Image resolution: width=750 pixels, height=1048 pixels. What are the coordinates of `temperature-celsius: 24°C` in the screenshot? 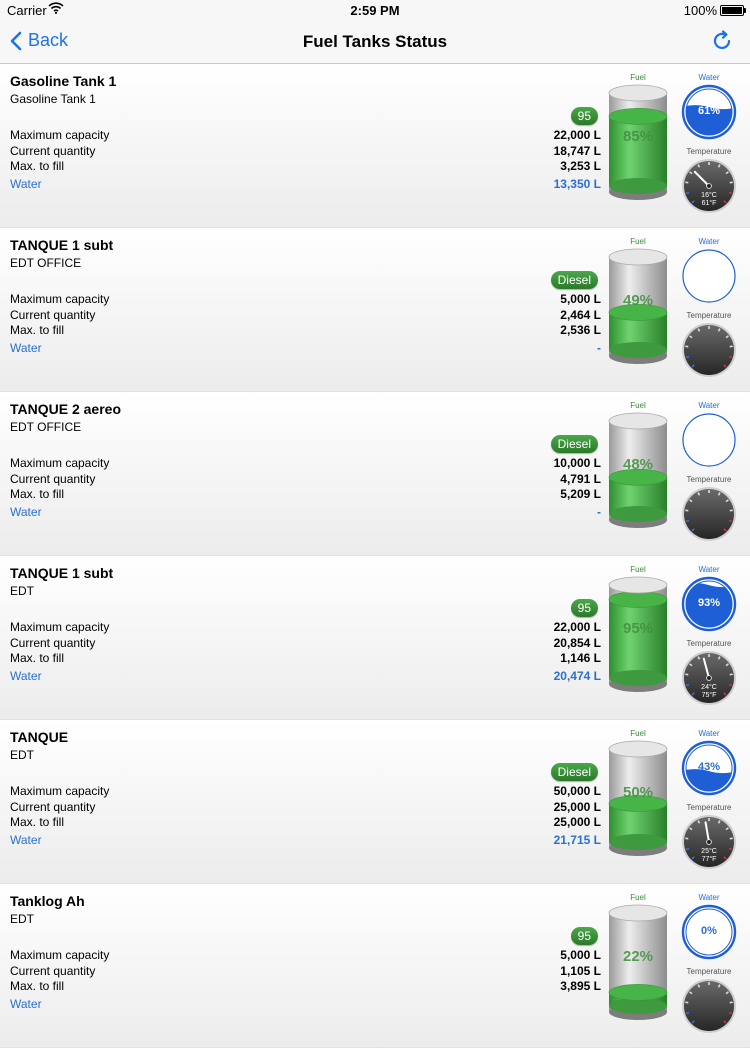 It's located at (709, 687).